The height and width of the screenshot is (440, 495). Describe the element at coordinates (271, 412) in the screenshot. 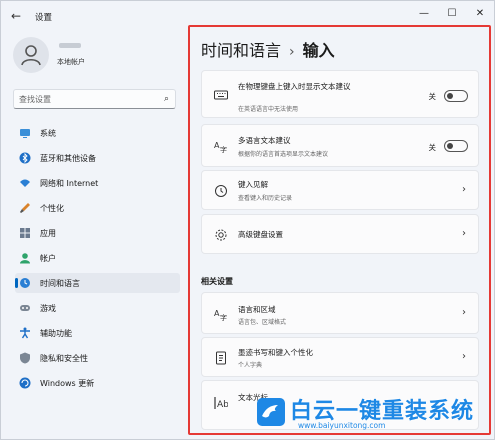

I see `bird-logo-icon` at that location.